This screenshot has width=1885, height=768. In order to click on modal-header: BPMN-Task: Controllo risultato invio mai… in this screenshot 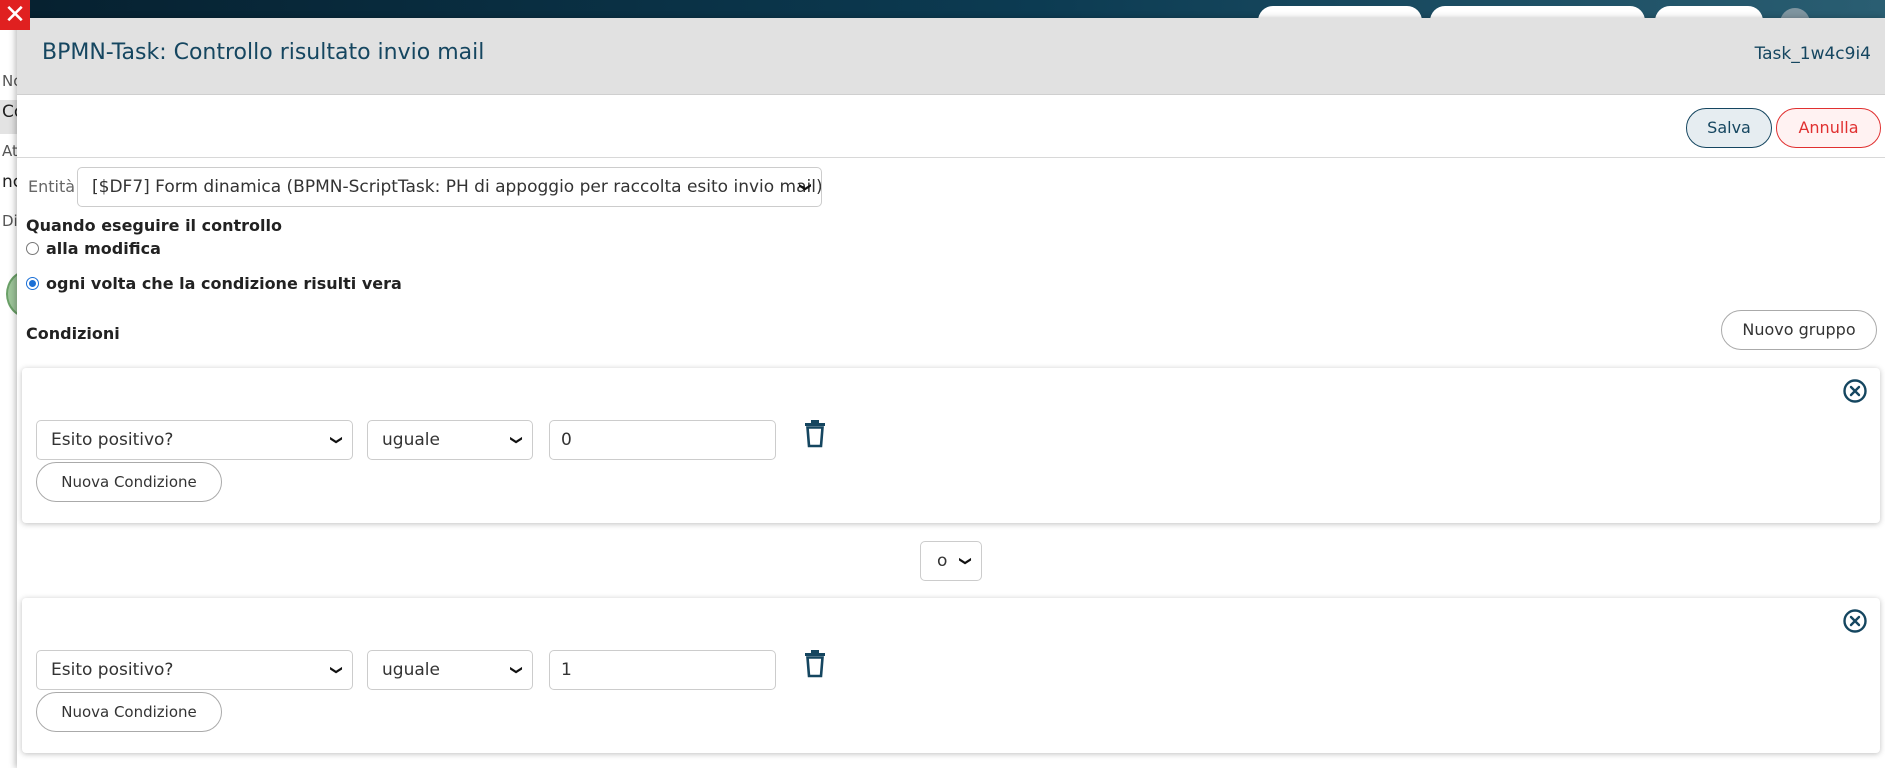, I will do `click(951, 56)`.